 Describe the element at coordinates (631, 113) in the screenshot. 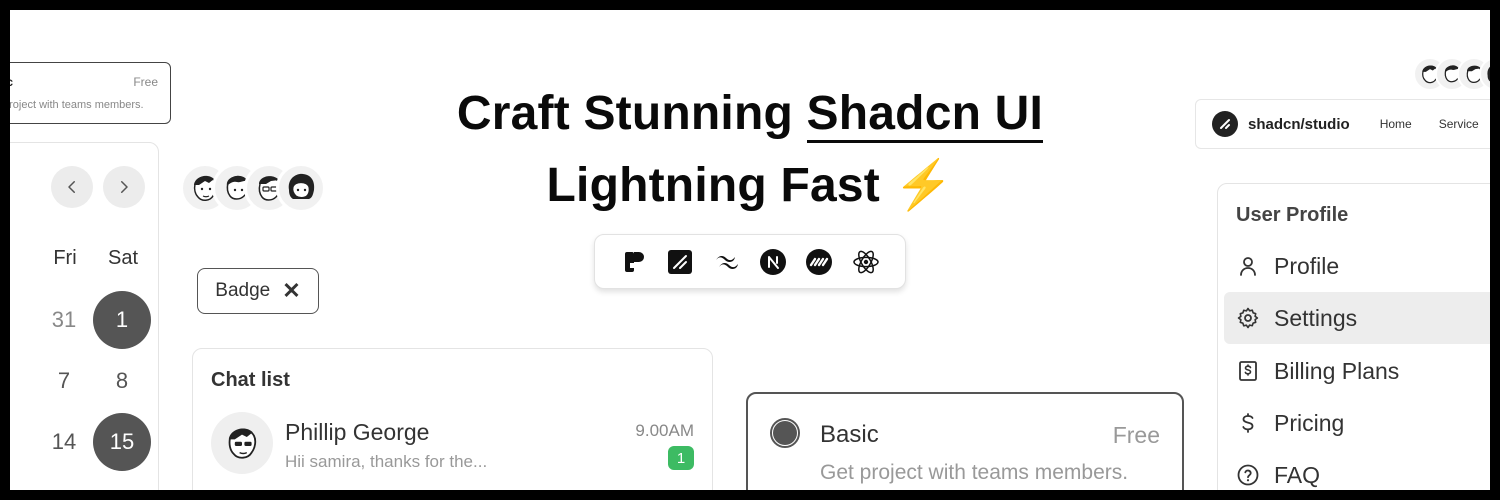

I see `headline-prefix: Craft Stunning` at that location.